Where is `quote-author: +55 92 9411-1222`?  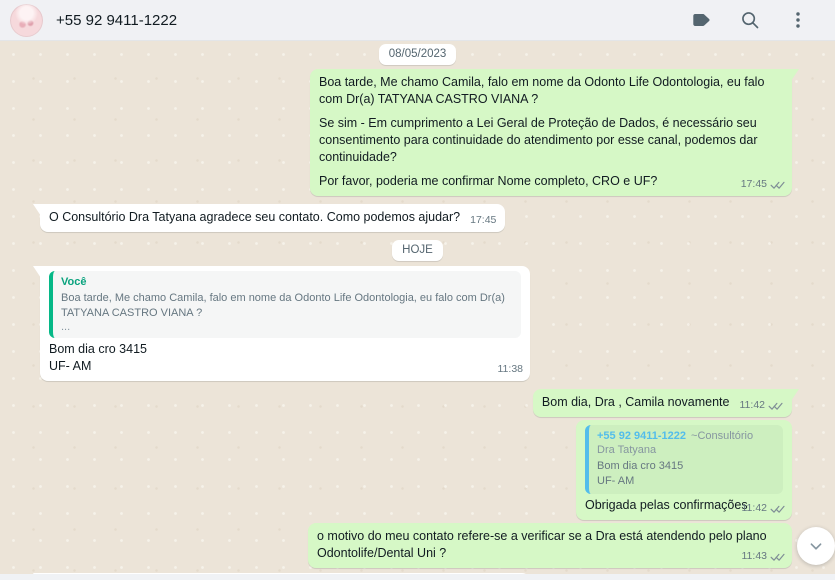
quote-author: +55 92 9411-1222 is located at coordinates (642, 436).